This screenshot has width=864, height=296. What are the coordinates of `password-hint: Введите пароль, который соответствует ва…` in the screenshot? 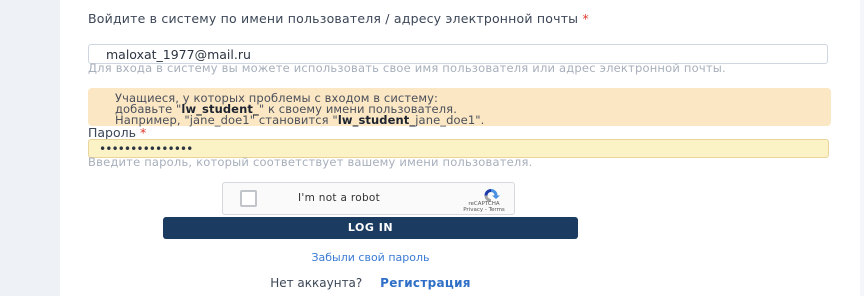 It's located at (310, 162).